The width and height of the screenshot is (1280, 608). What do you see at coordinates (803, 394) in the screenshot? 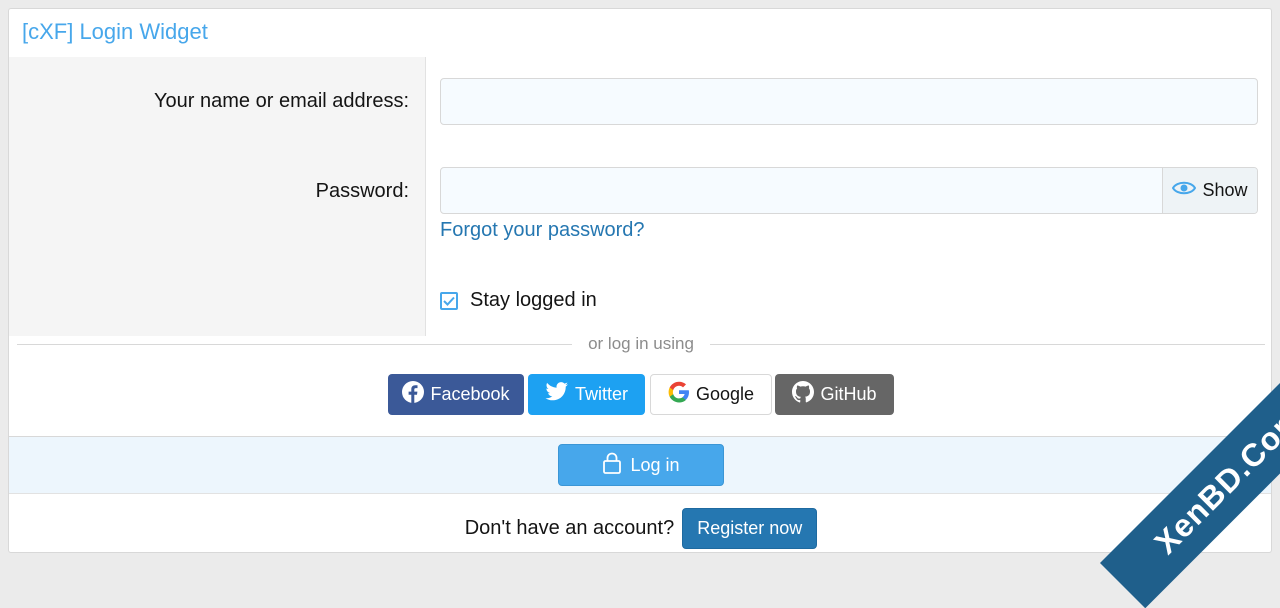
I see `github-icon` at bounding box center [803, 394].